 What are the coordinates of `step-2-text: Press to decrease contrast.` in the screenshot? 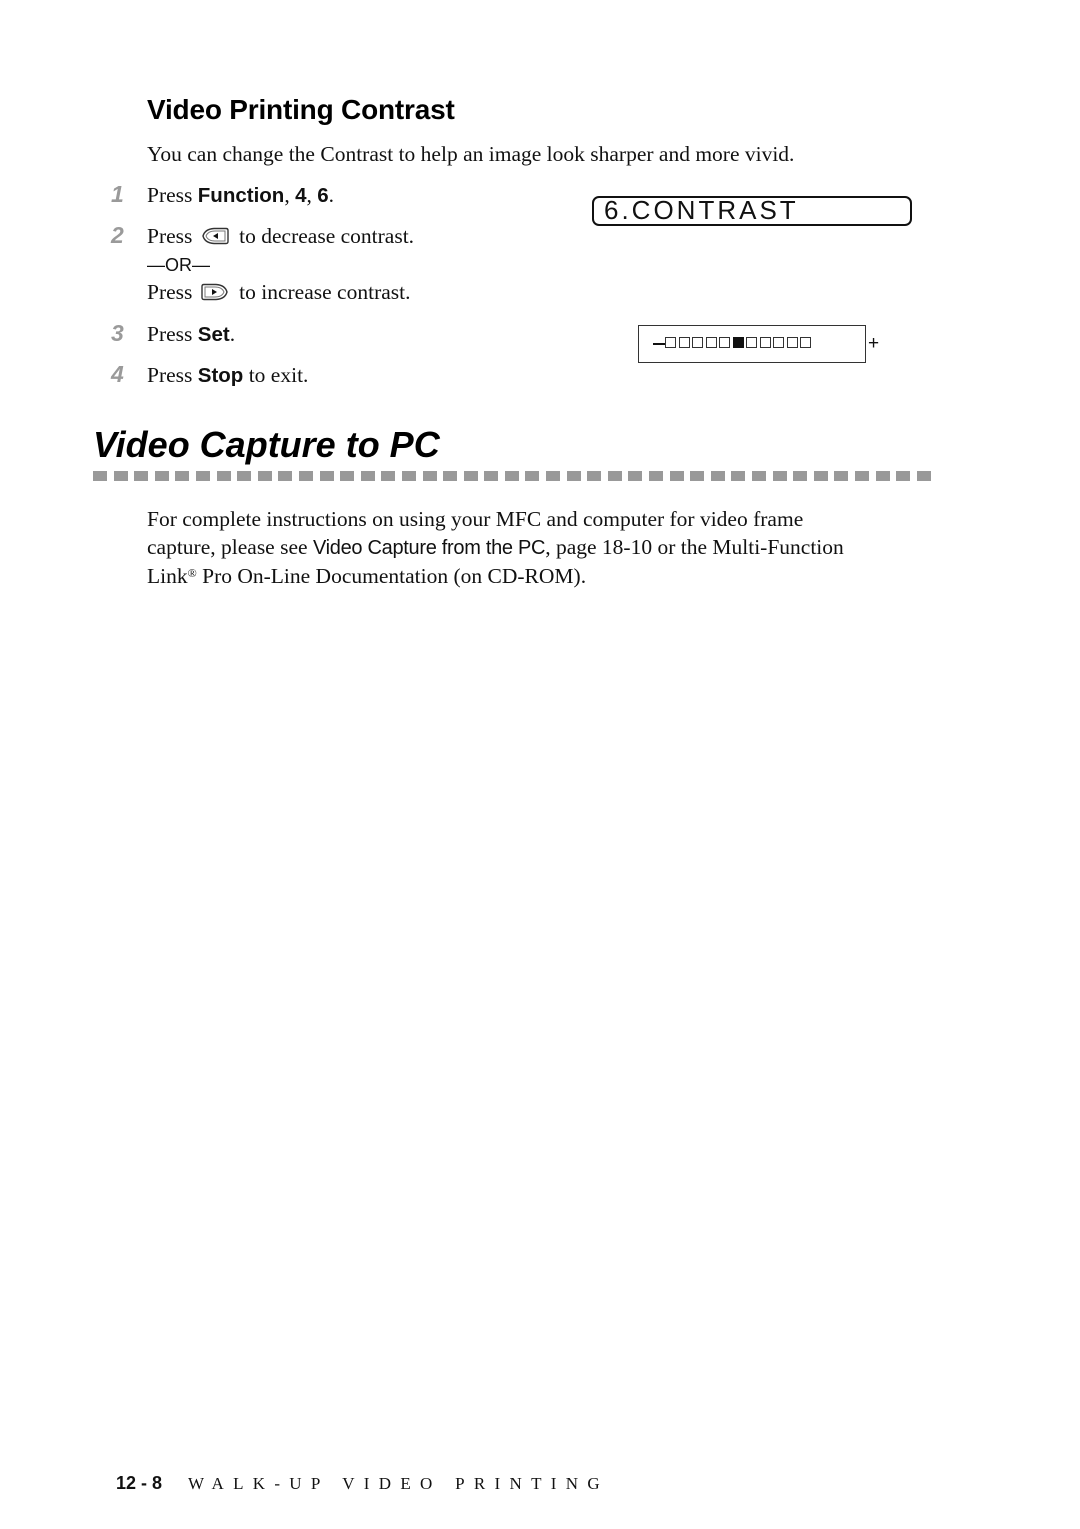 It's located at (280, 236).